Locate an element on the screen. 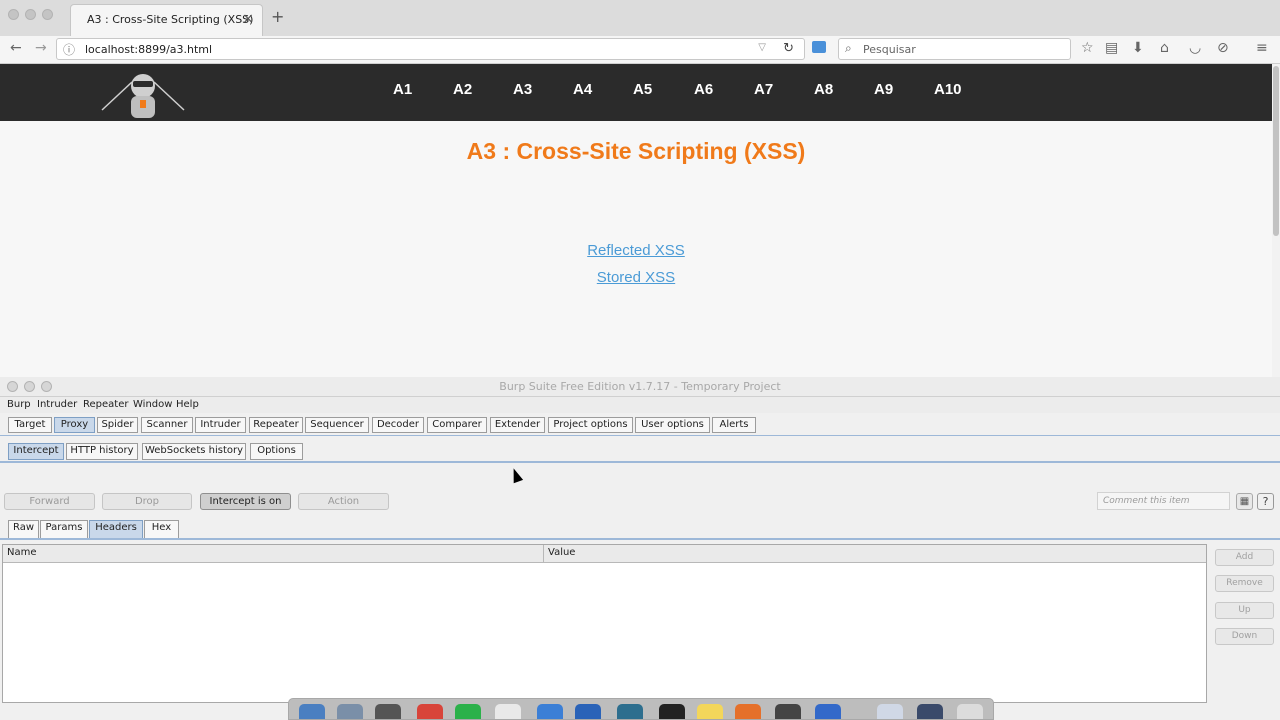  action-button: Action is located at coordinates (343, 501).